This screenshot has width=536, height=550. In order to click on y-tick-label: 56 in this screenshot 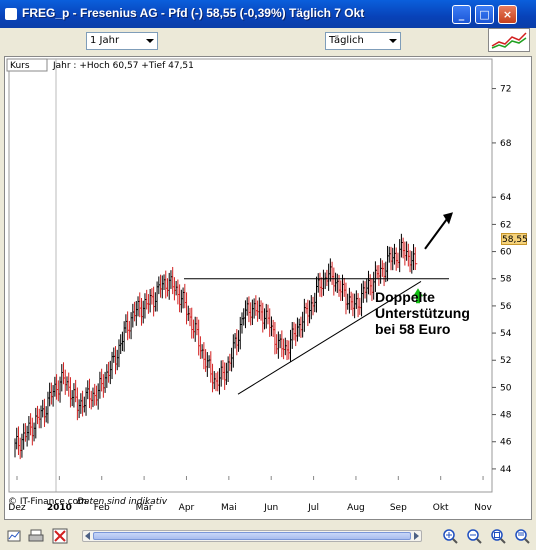, I will do `click(506, 307)`.